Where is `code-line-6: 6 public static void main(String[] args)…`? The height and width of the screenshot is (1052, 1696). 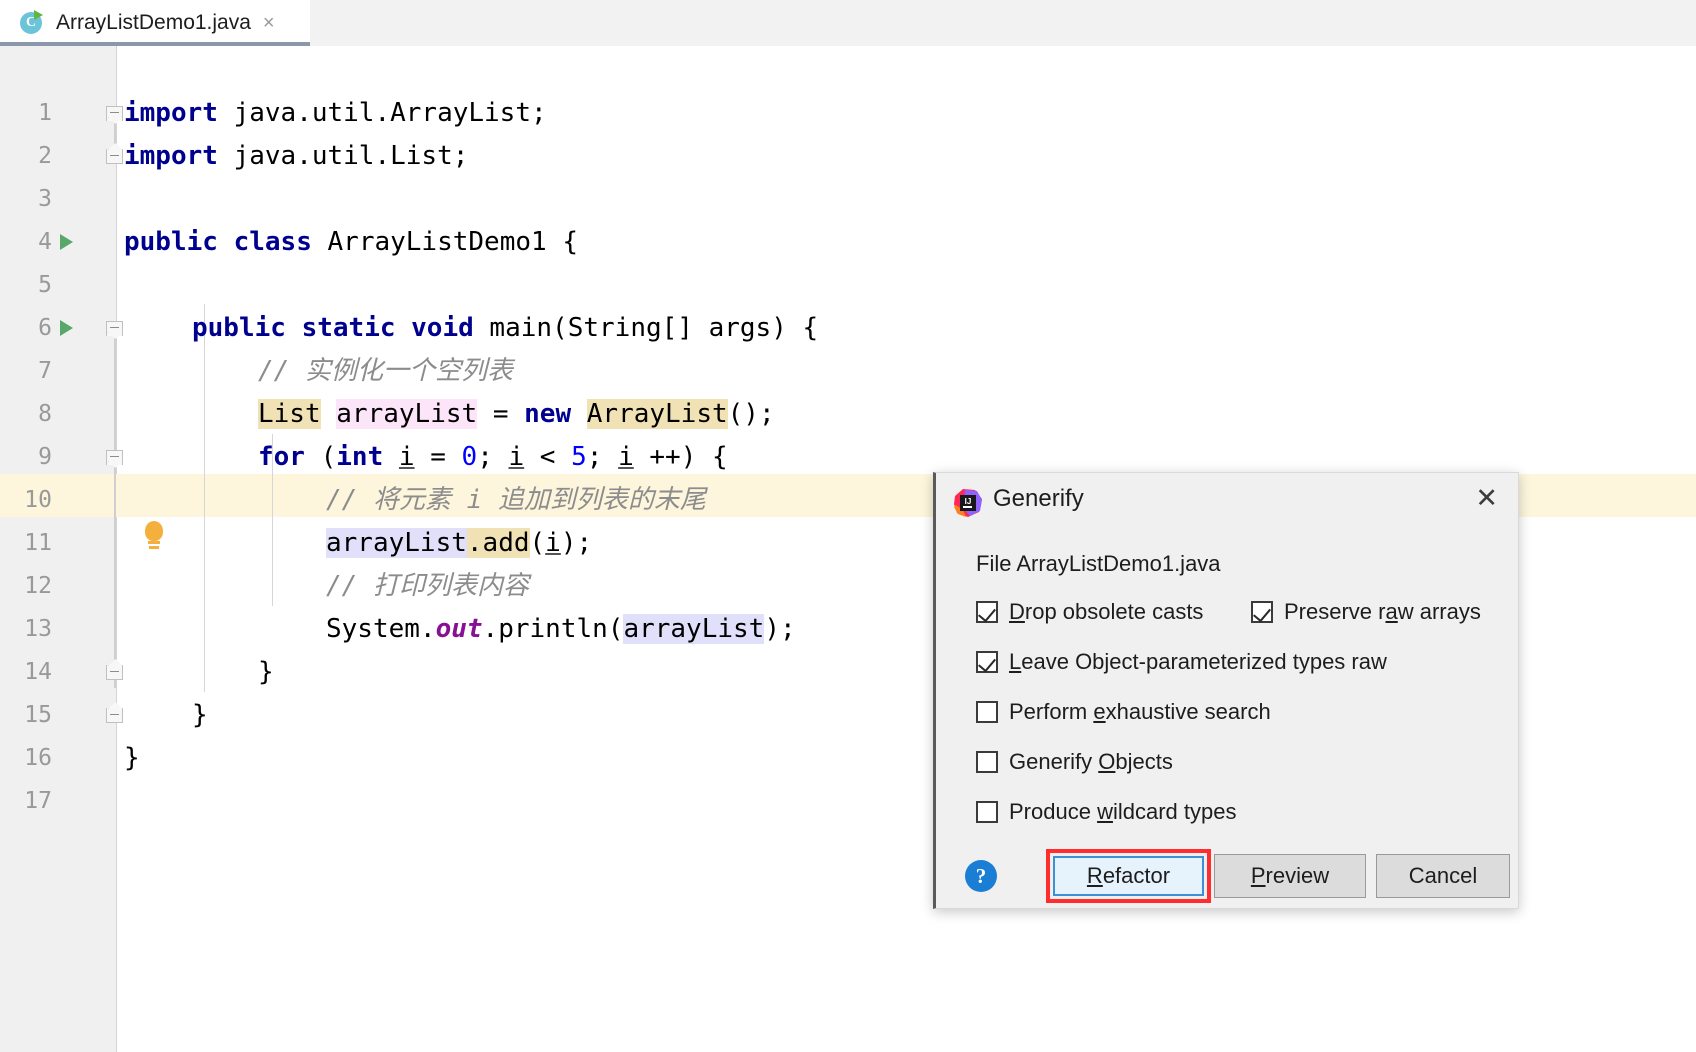
code-line-6: 6 public static void main(String[] args)… is located at coordinates (848, 328).